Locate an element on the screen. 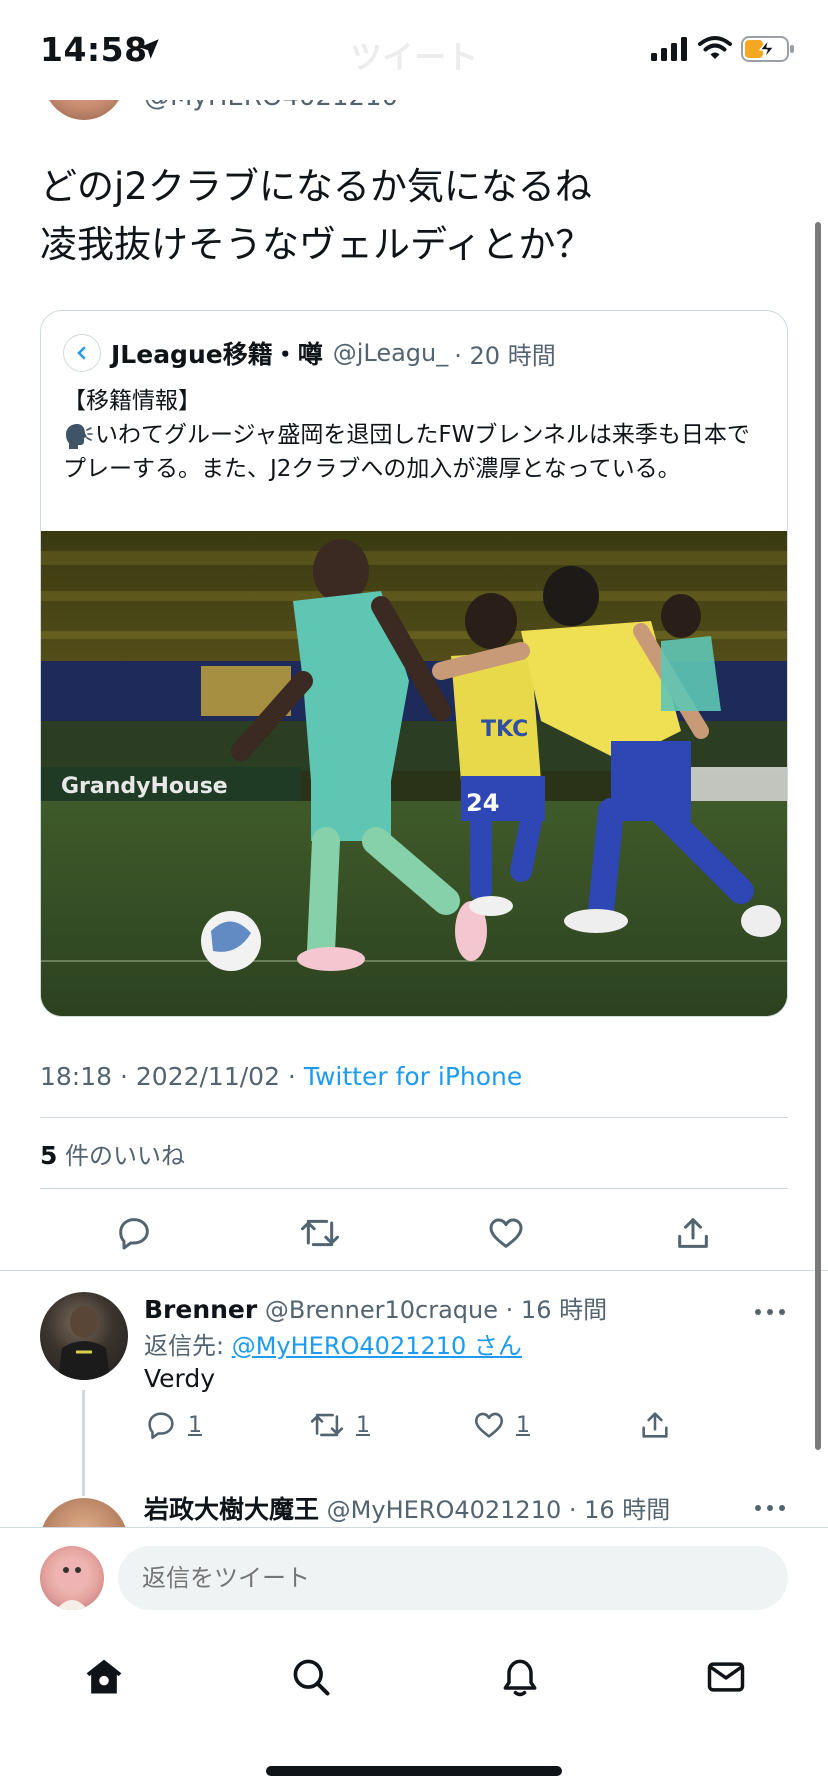  bell-icon is located at coordinates (520, 1678).